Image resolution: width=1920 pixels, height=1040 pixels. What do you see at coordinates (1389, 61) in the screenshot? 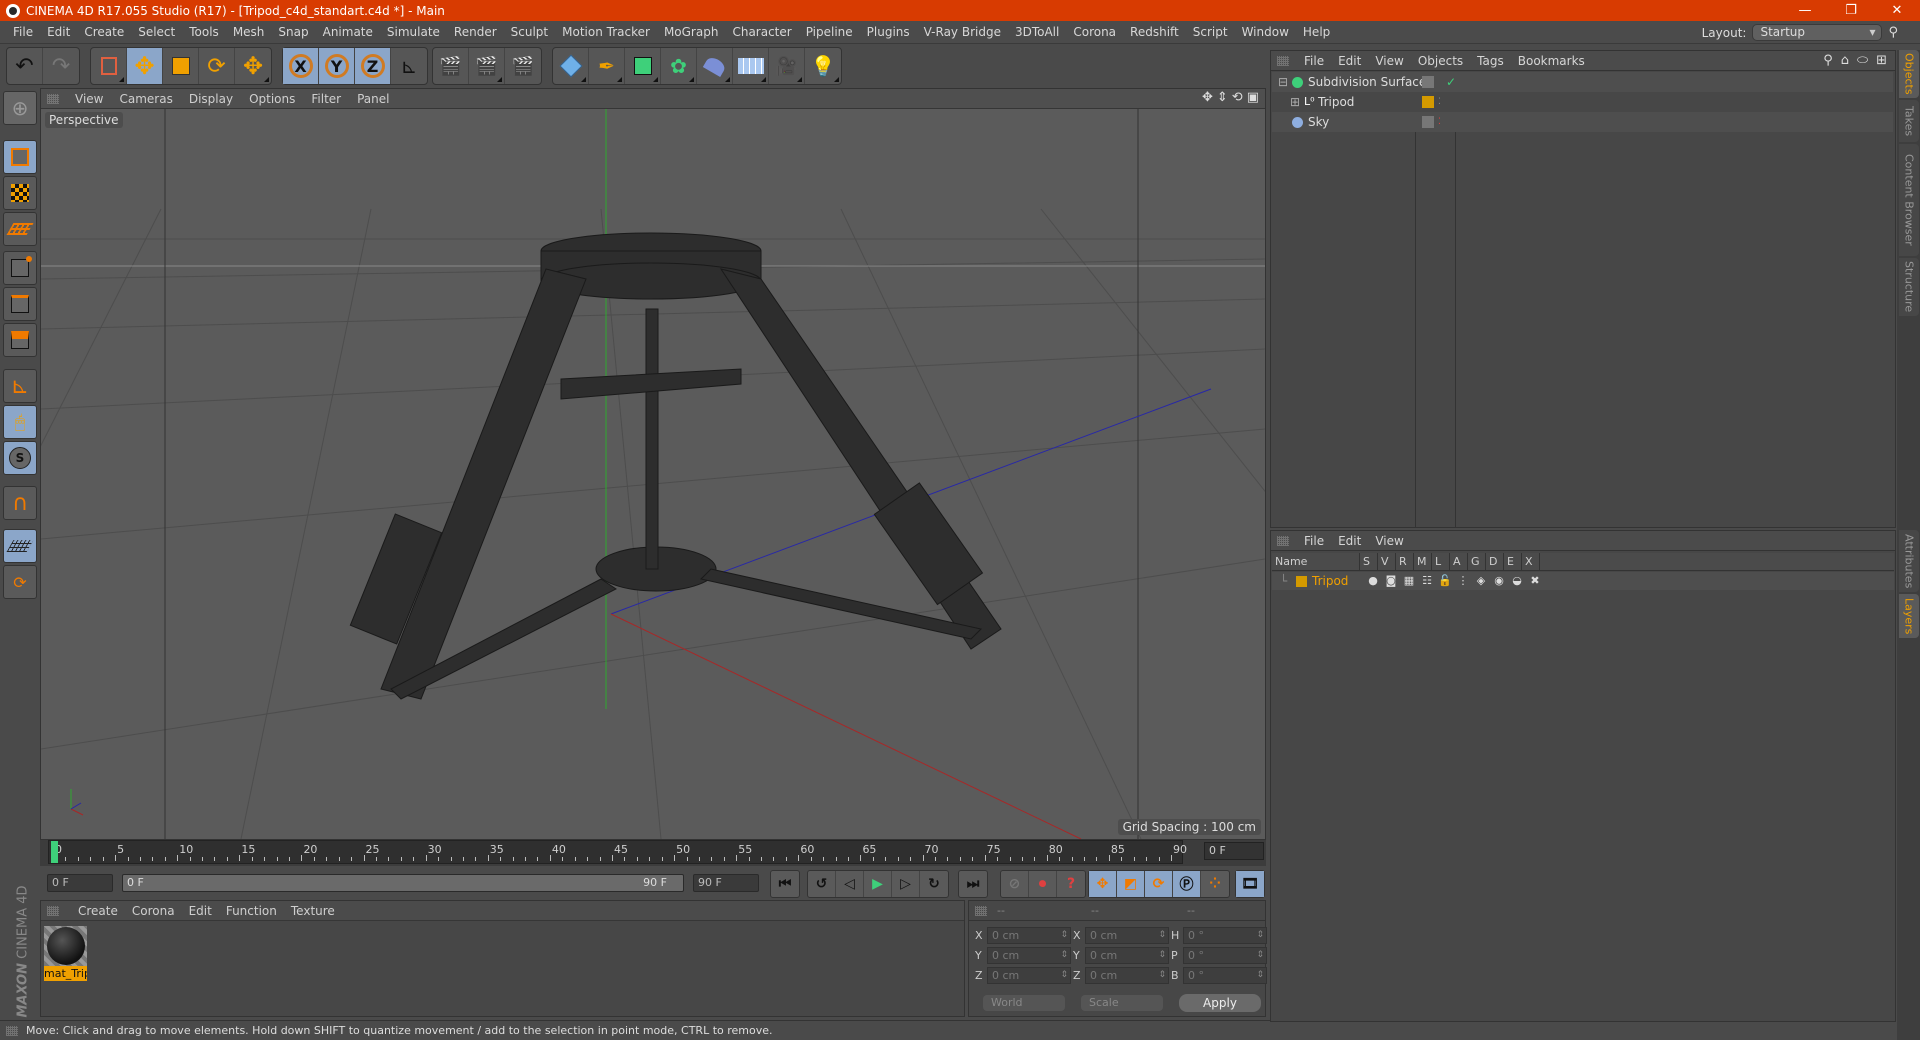
I see `object-menu-view: View` at bounding box center [1389, 61].